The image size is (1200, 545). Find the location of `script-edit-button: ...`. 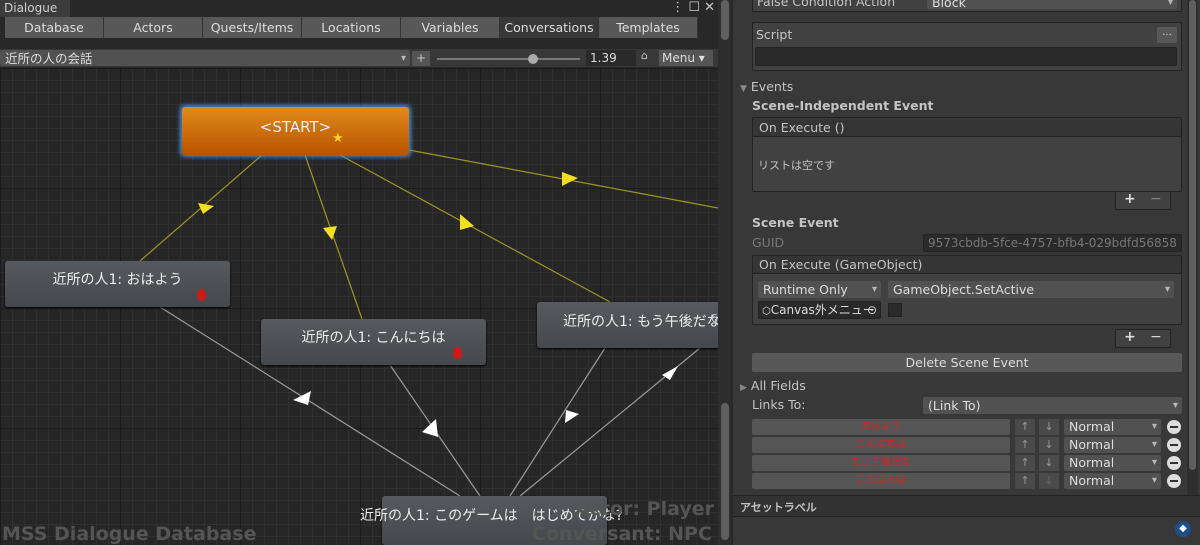

script-edit-button: ... is located at coordinates (1167, 35).